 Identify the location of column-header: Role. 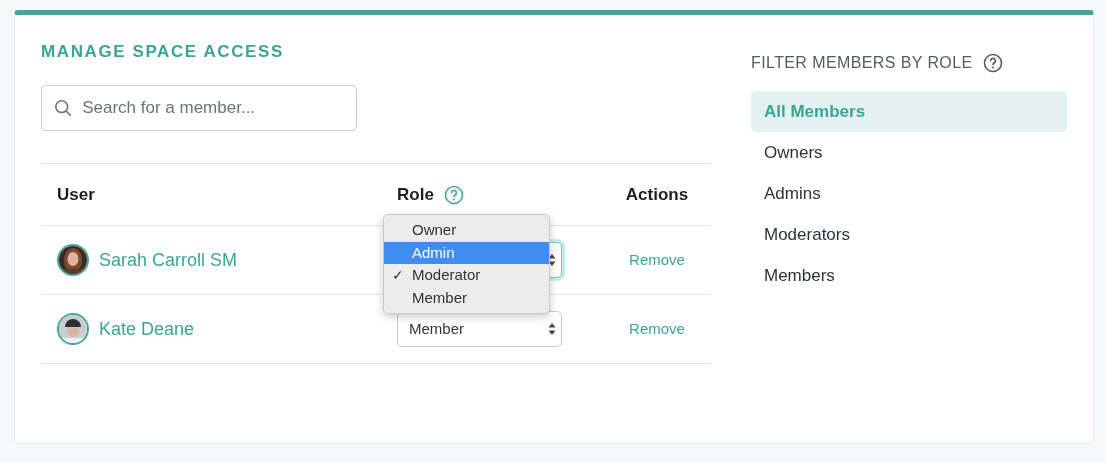
(415, 194).